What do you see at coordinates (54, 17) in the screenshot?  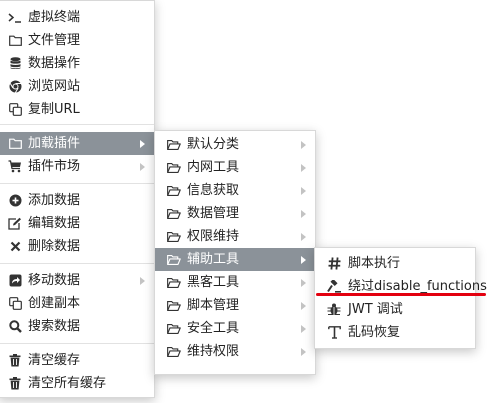 I see `menu-item-label: 虚拟终端` at bounding box center [54, 17].